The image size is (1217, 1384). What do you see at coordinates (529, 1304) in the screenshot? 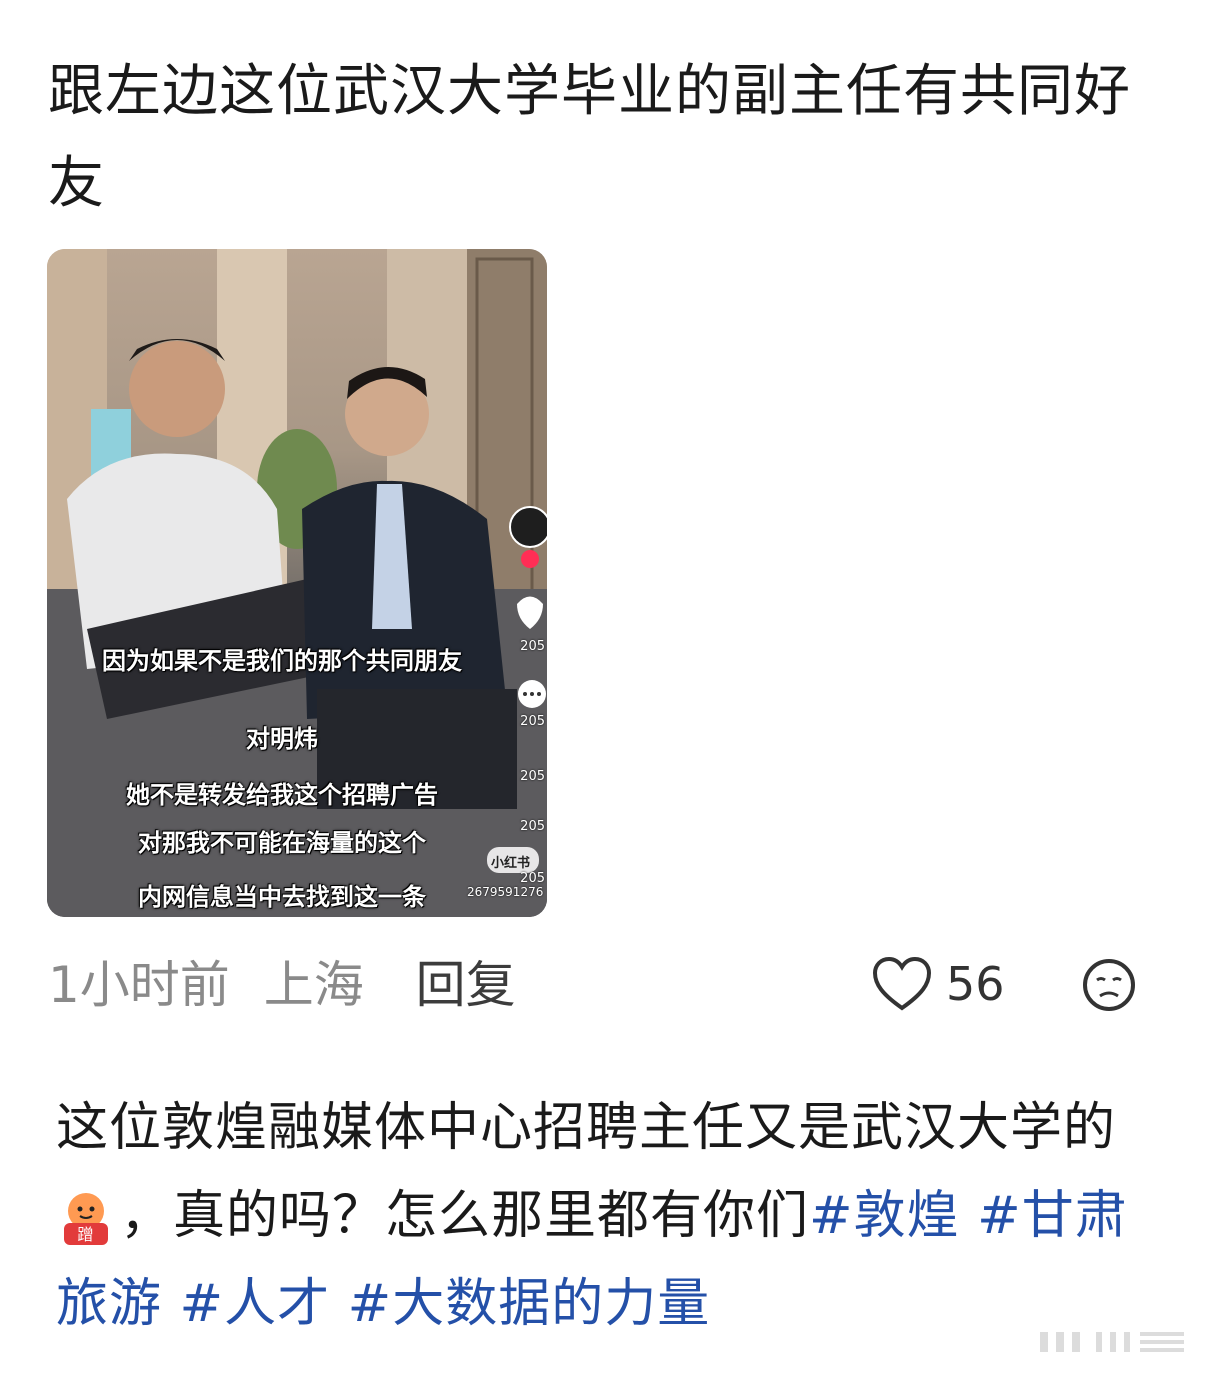
I see `hashtag-link: #大数据的力量` at bounding box center [529, 1304].